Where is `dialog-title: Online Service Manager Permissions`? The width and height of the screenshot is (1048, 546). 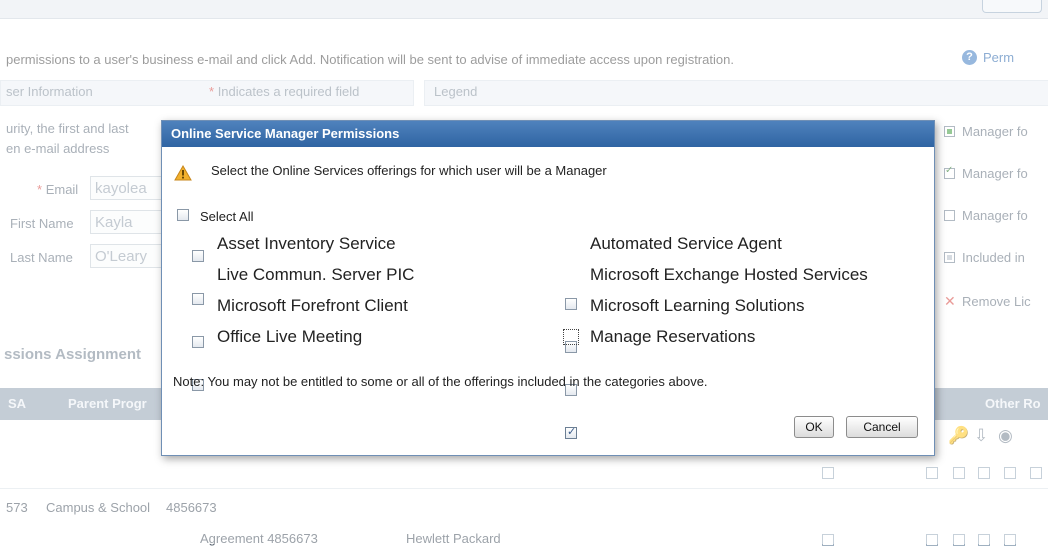
dialog-title: Online Service Manager Permissions is located at coordinates (548, 134).